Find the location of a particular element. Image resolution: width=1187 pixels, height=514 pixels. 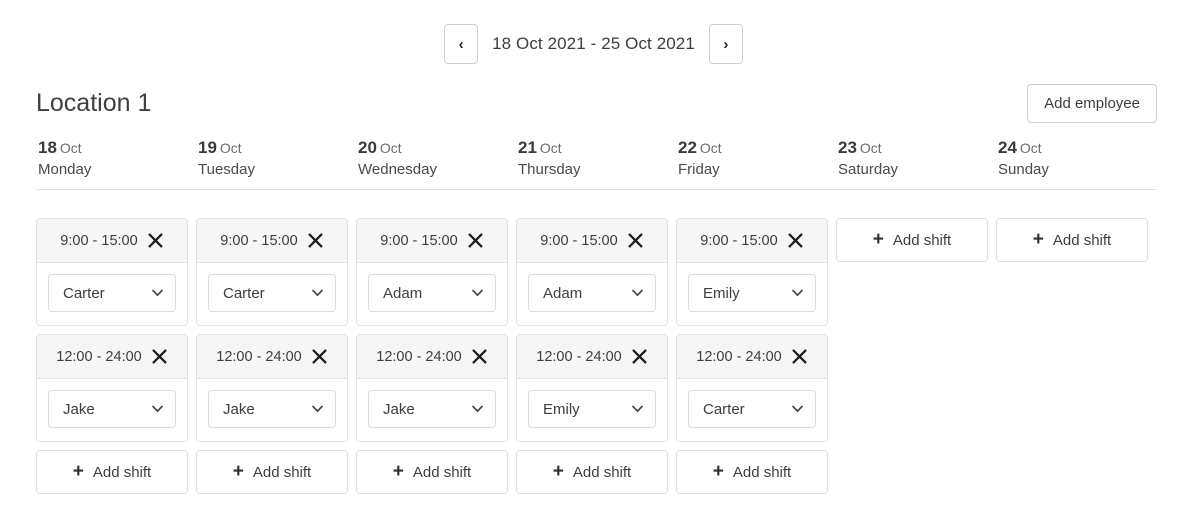

day-column-saturday: + Add shift is located at coordinates (912, 349).